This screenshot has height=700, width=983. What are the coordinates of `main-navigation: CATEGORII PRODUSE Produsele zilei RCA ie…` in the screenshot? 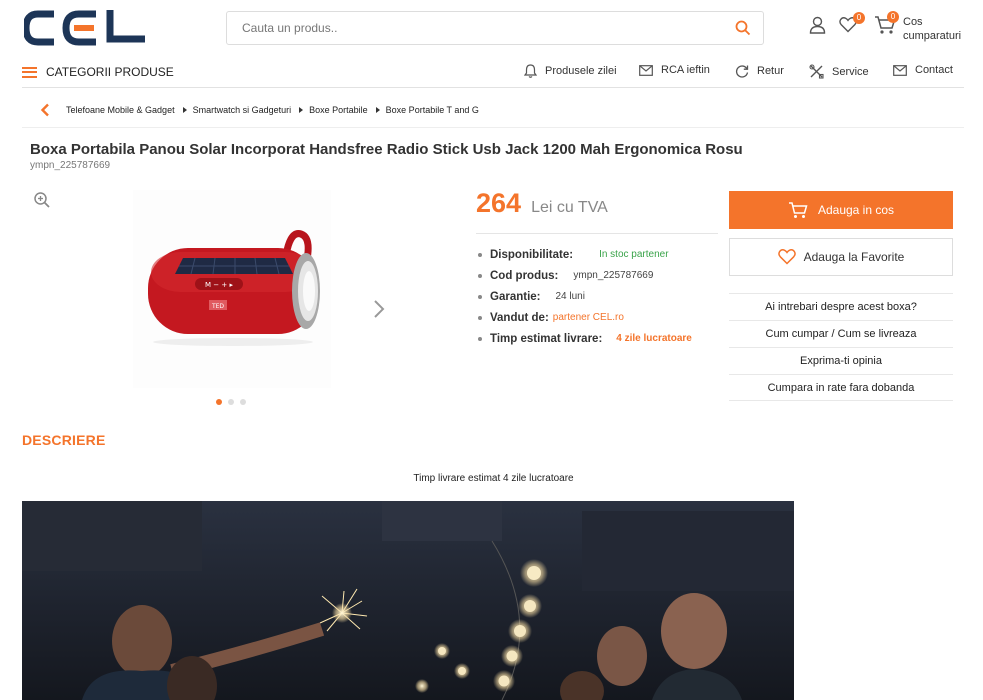 It's located at (493, 73).